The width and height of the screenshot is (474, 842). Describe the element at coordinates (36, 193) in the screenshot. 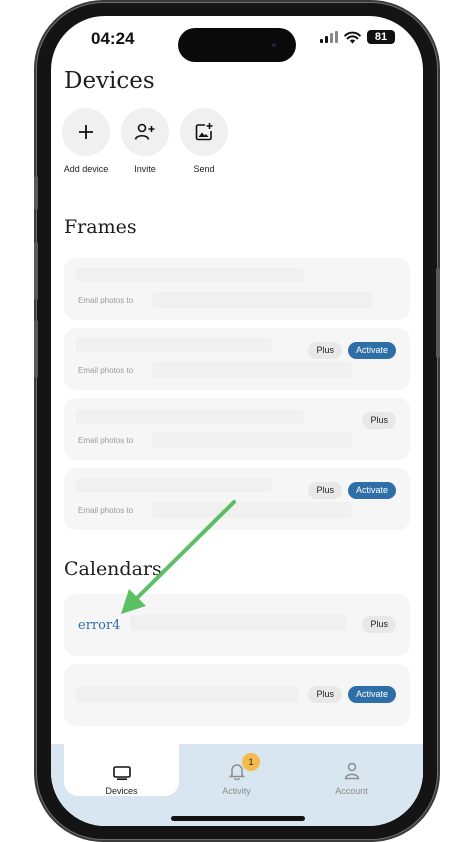

I see `action-button` at that location.